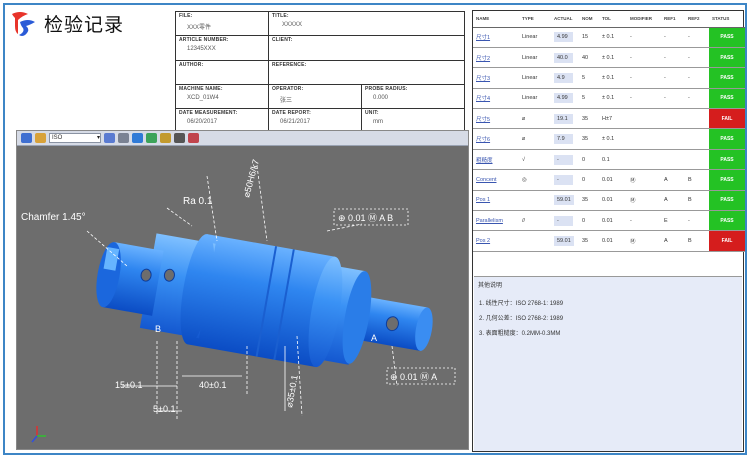 Image resolution: width=750 pixels, height=458 pixels. What do you see at coordinates (535, 160) in the screenshot?
I see `type-cell: √` at bounding box center [535, 160].